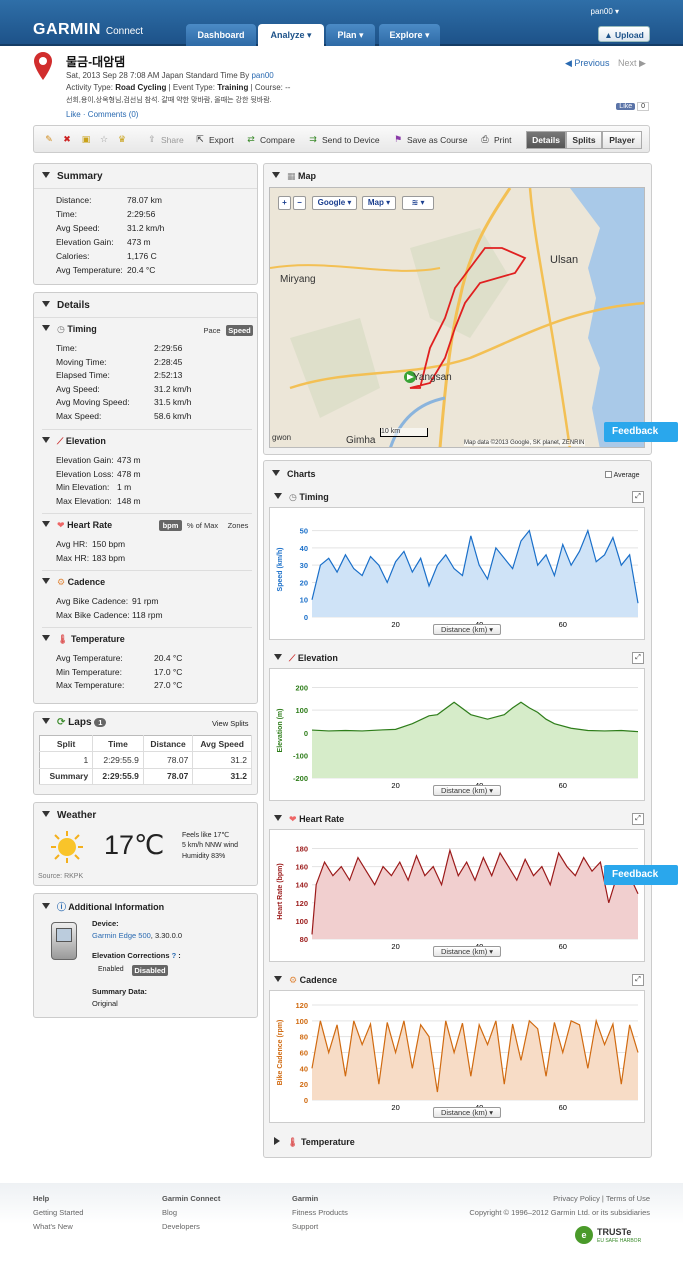 This screenshot has height=1285, width=683. I want to click on nav-plan: Plan ▾, so click(350, 35).